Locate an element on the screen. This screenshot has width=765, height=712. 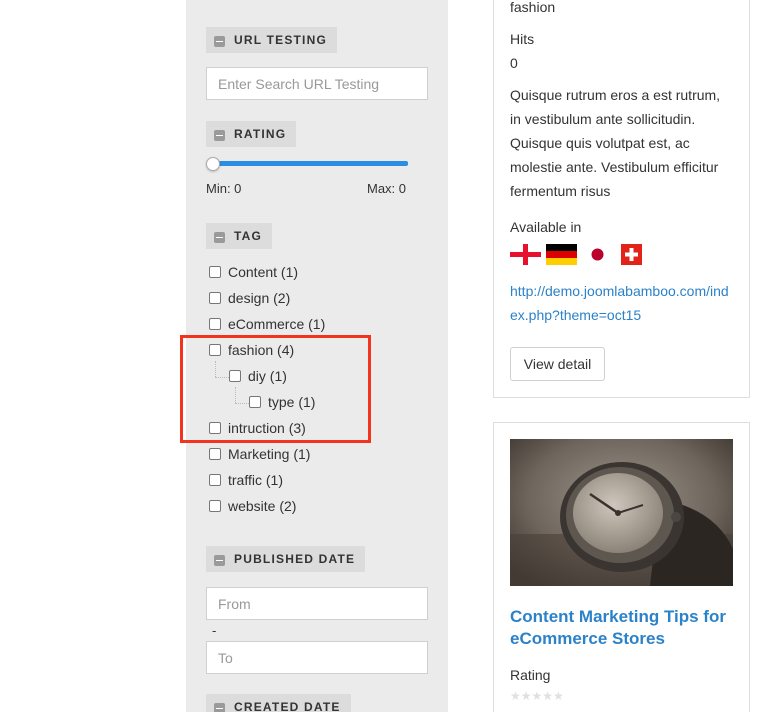
created-date-title: CREATED DATE is located at coordinates (287, 706).